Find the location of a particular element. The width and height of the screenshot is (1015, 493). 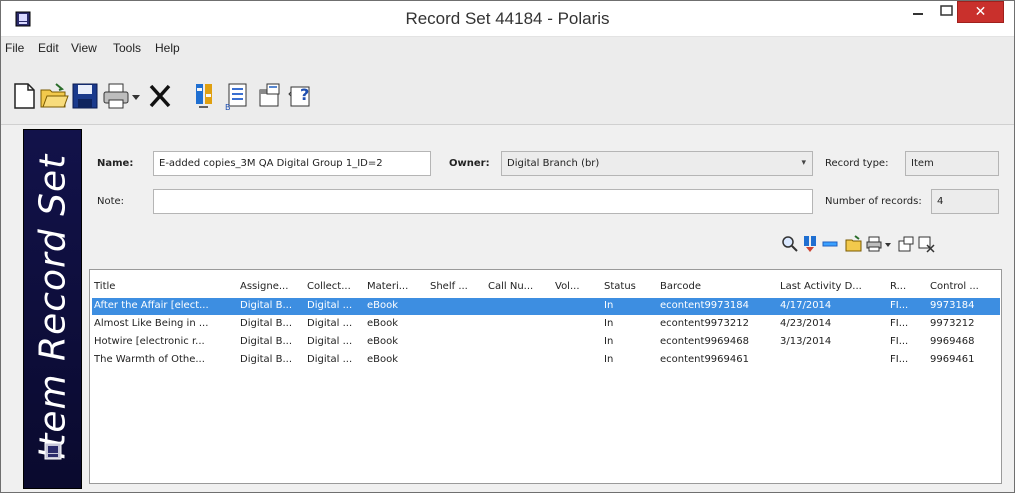

menu-file: File is located at coordinates (14, 48).